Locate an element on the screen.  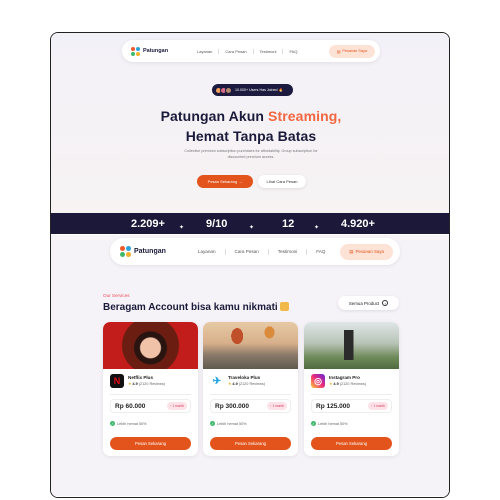
hero-title-line-1: Patungan Akun Streaming, is located at coordinates (250, 116).